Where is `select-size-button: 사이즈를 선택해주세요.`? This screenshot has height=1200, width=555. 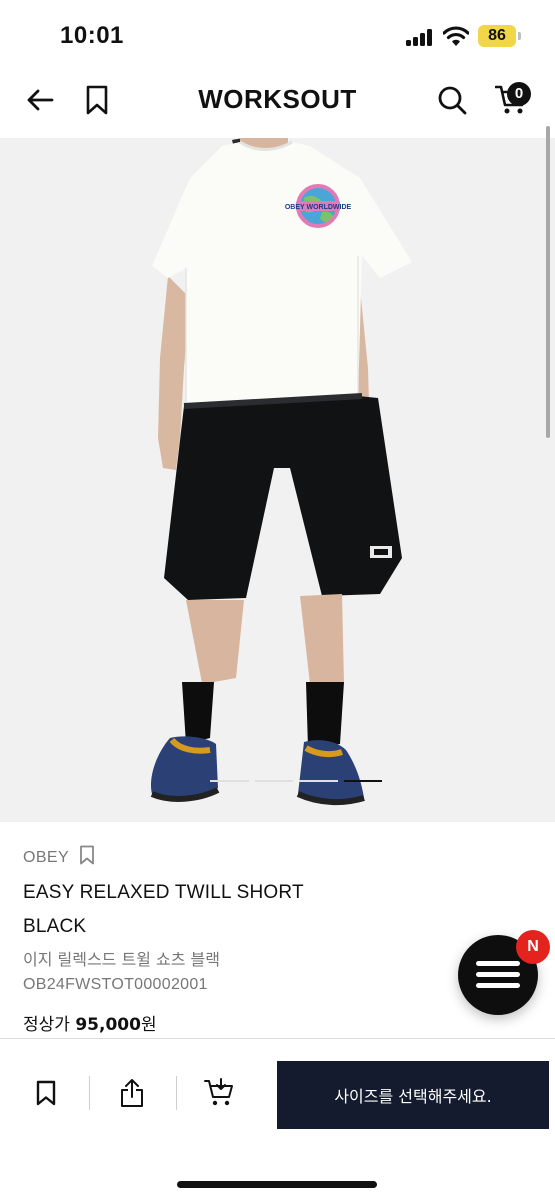
select-size-button: 사이즈를 선택해주세요. is located at coordinates (413, 1095).